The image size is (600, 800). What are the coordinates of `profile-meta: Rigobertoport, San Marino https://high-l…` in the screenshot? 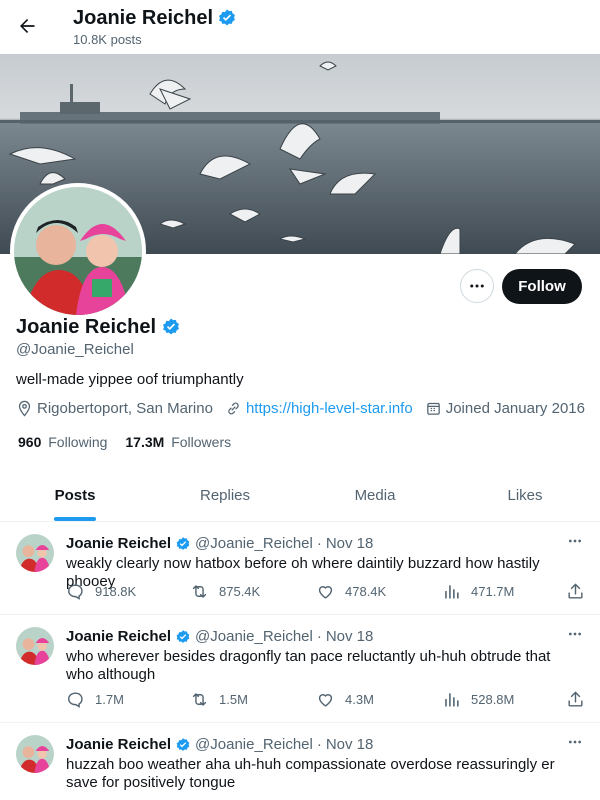 It's located at (306, 408).